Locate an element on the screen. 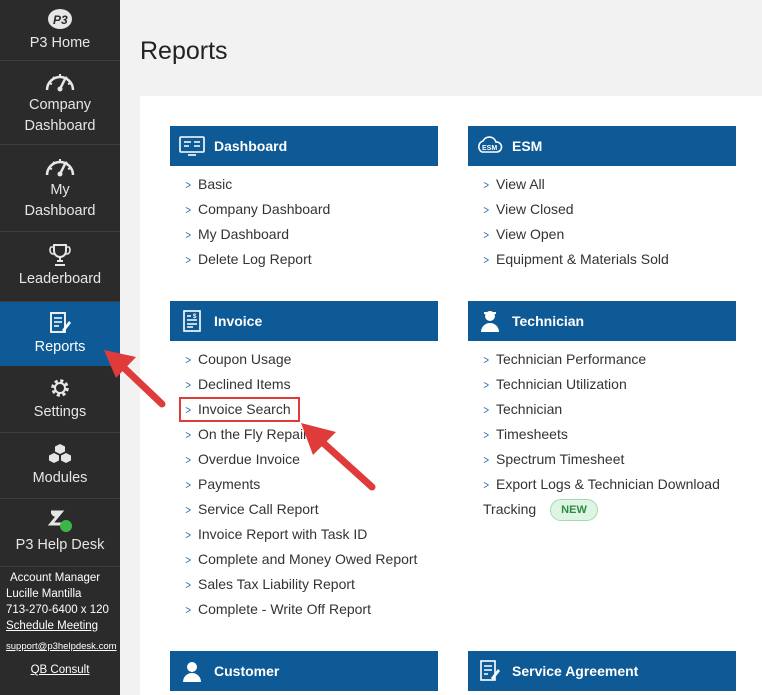 The width and height of the screenshot is (762, 695). account-manager-name: Lucille Mantilla is located at coordinates (44, 594).